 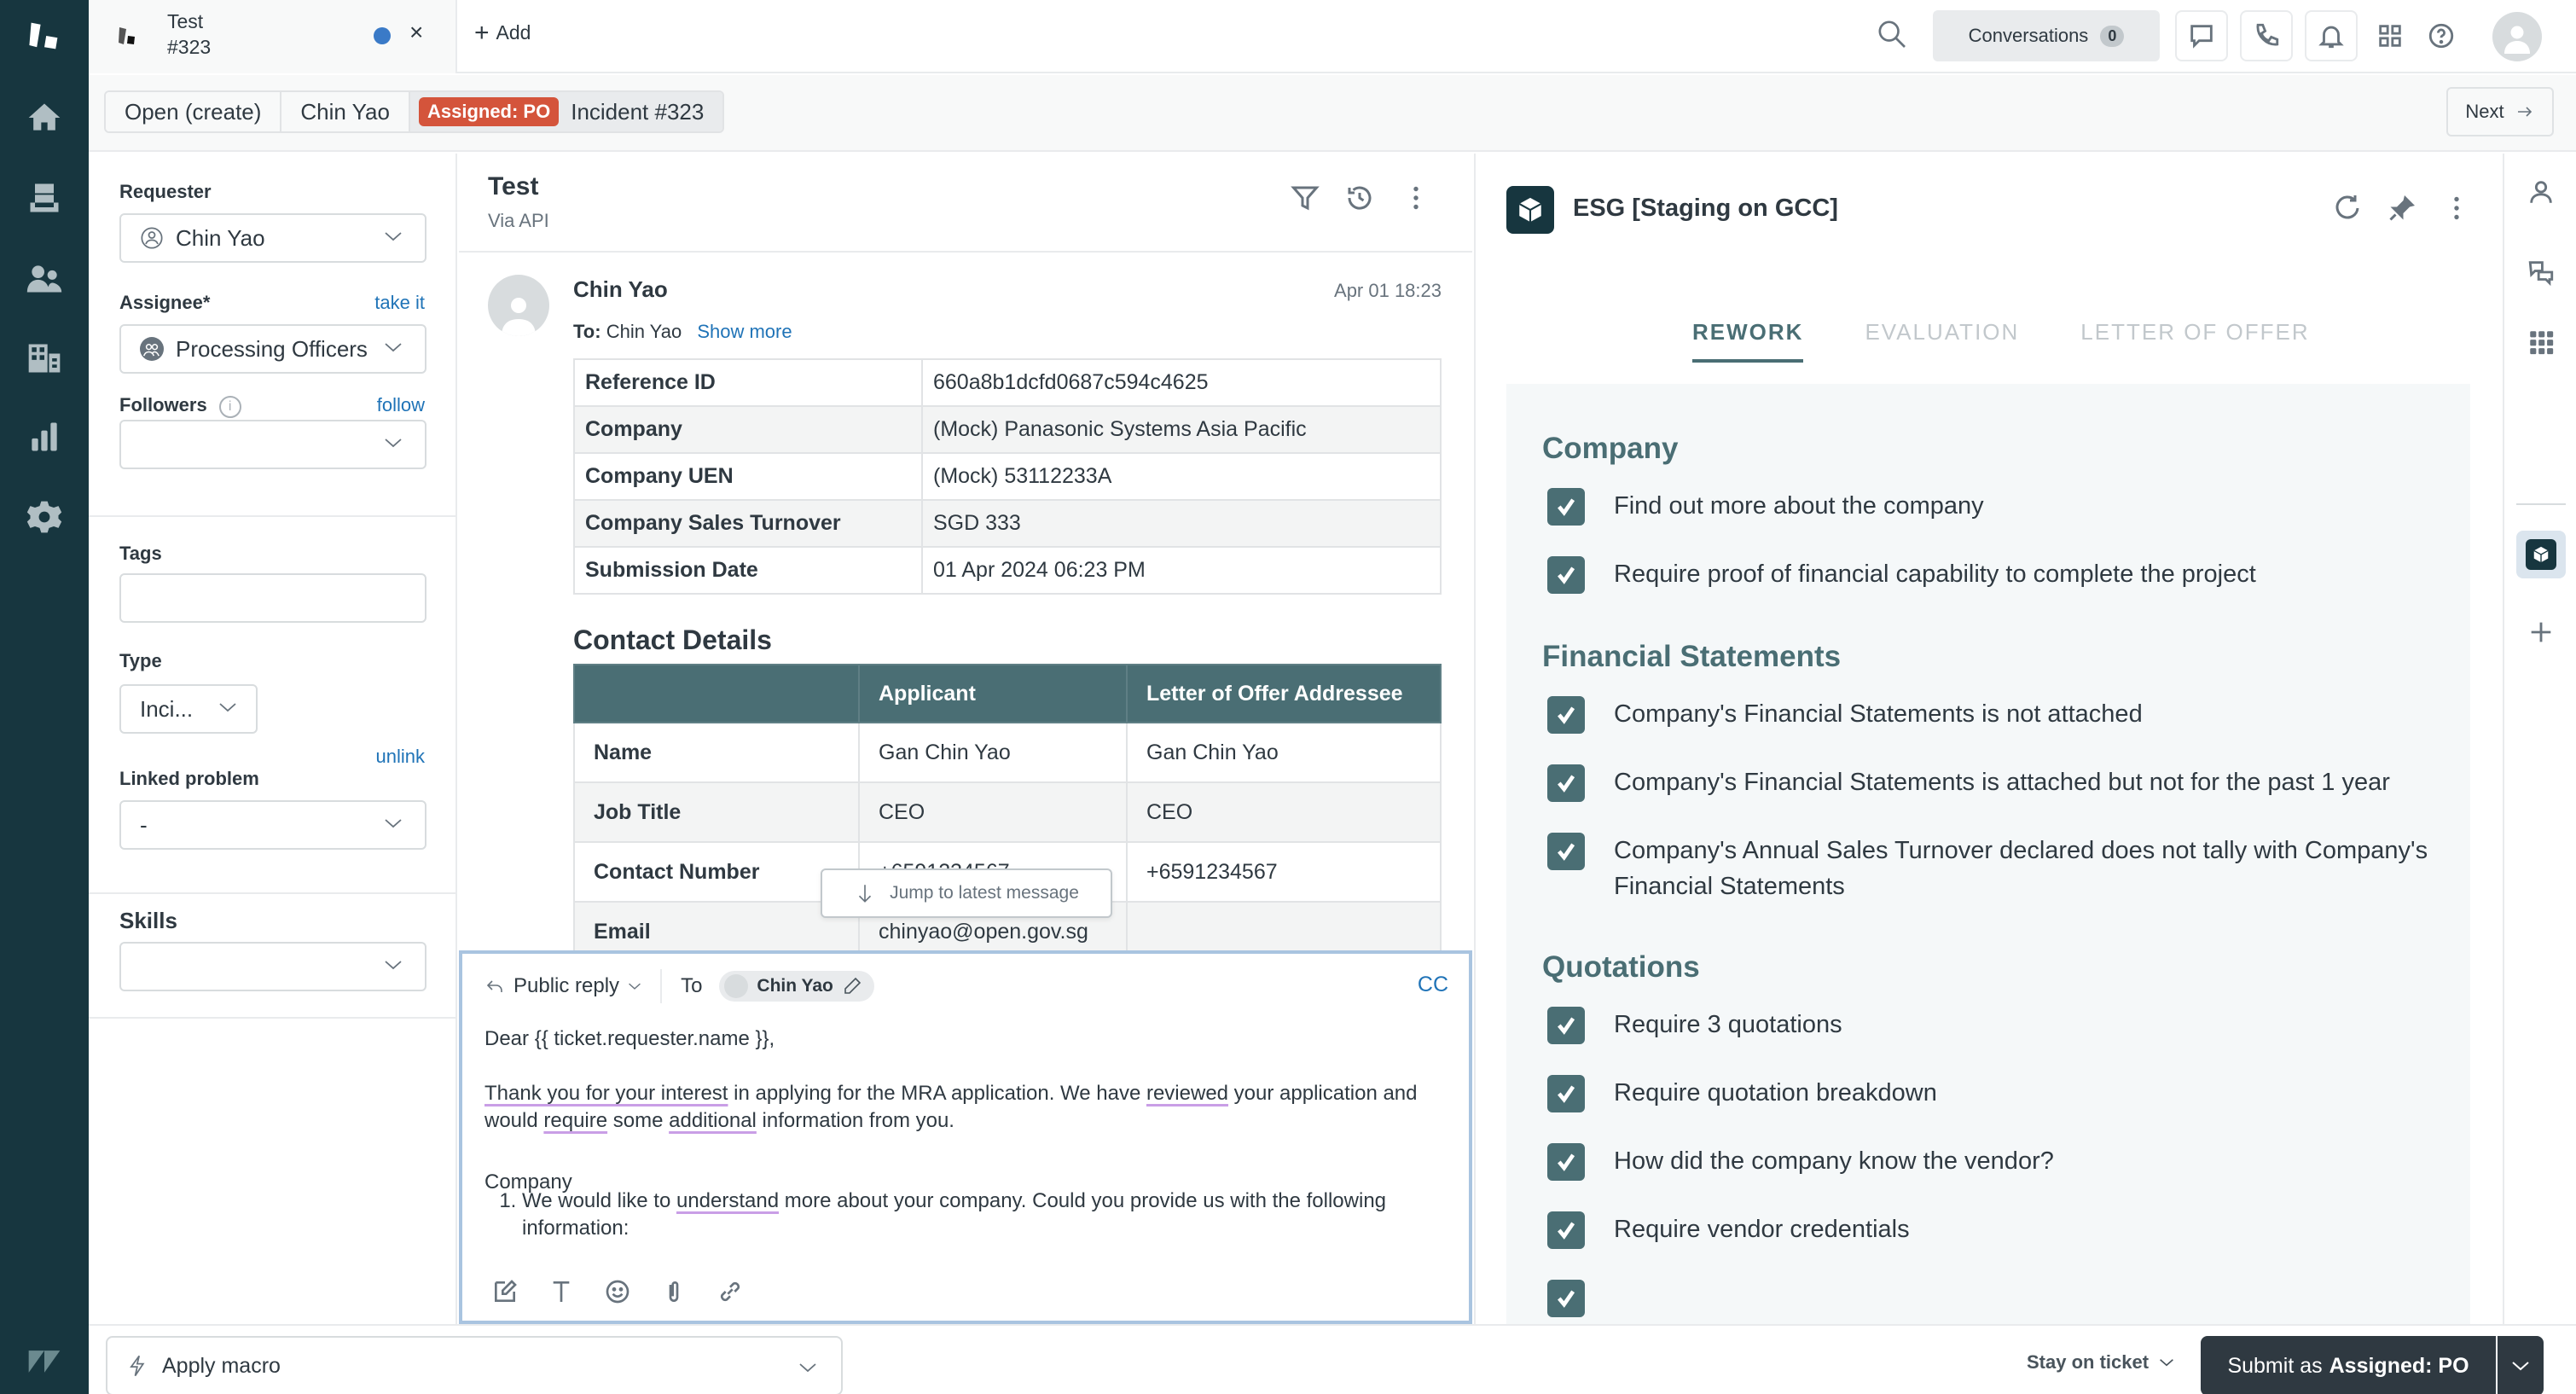 What do you see at coordinates (1988, 1093) in the screenshot?
I see `checklist-item: Require quotation breakdown` at bounding box center [1988, 1093].